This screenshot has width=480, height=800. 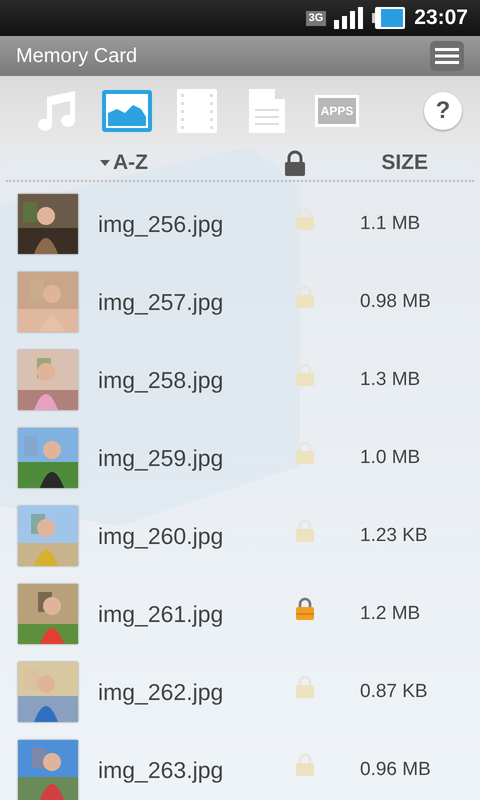 What do you see at coordinates (389, 18) in the screenshot?
I see `battery-icon` at bounding box center [389, 18].